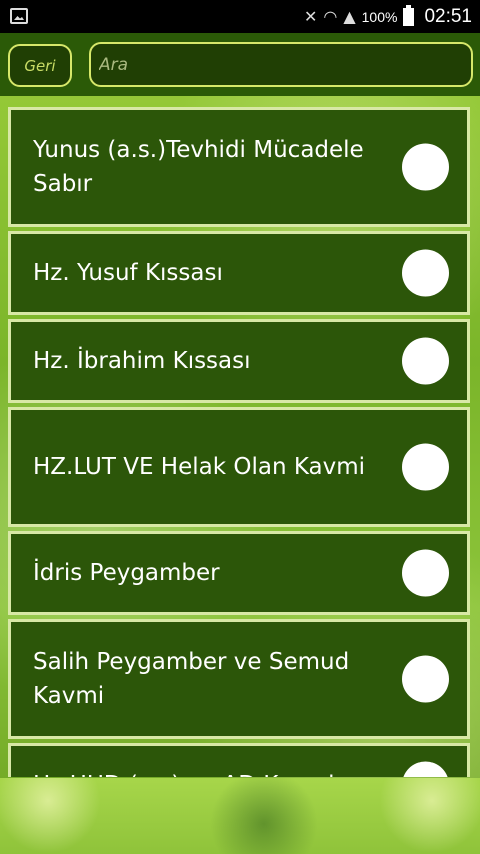 The width and height of the screenshot is (480, 854). Describe the element at coordinates (19, 16) in the screenshot. I see `gallery-notification-icon` at that location.